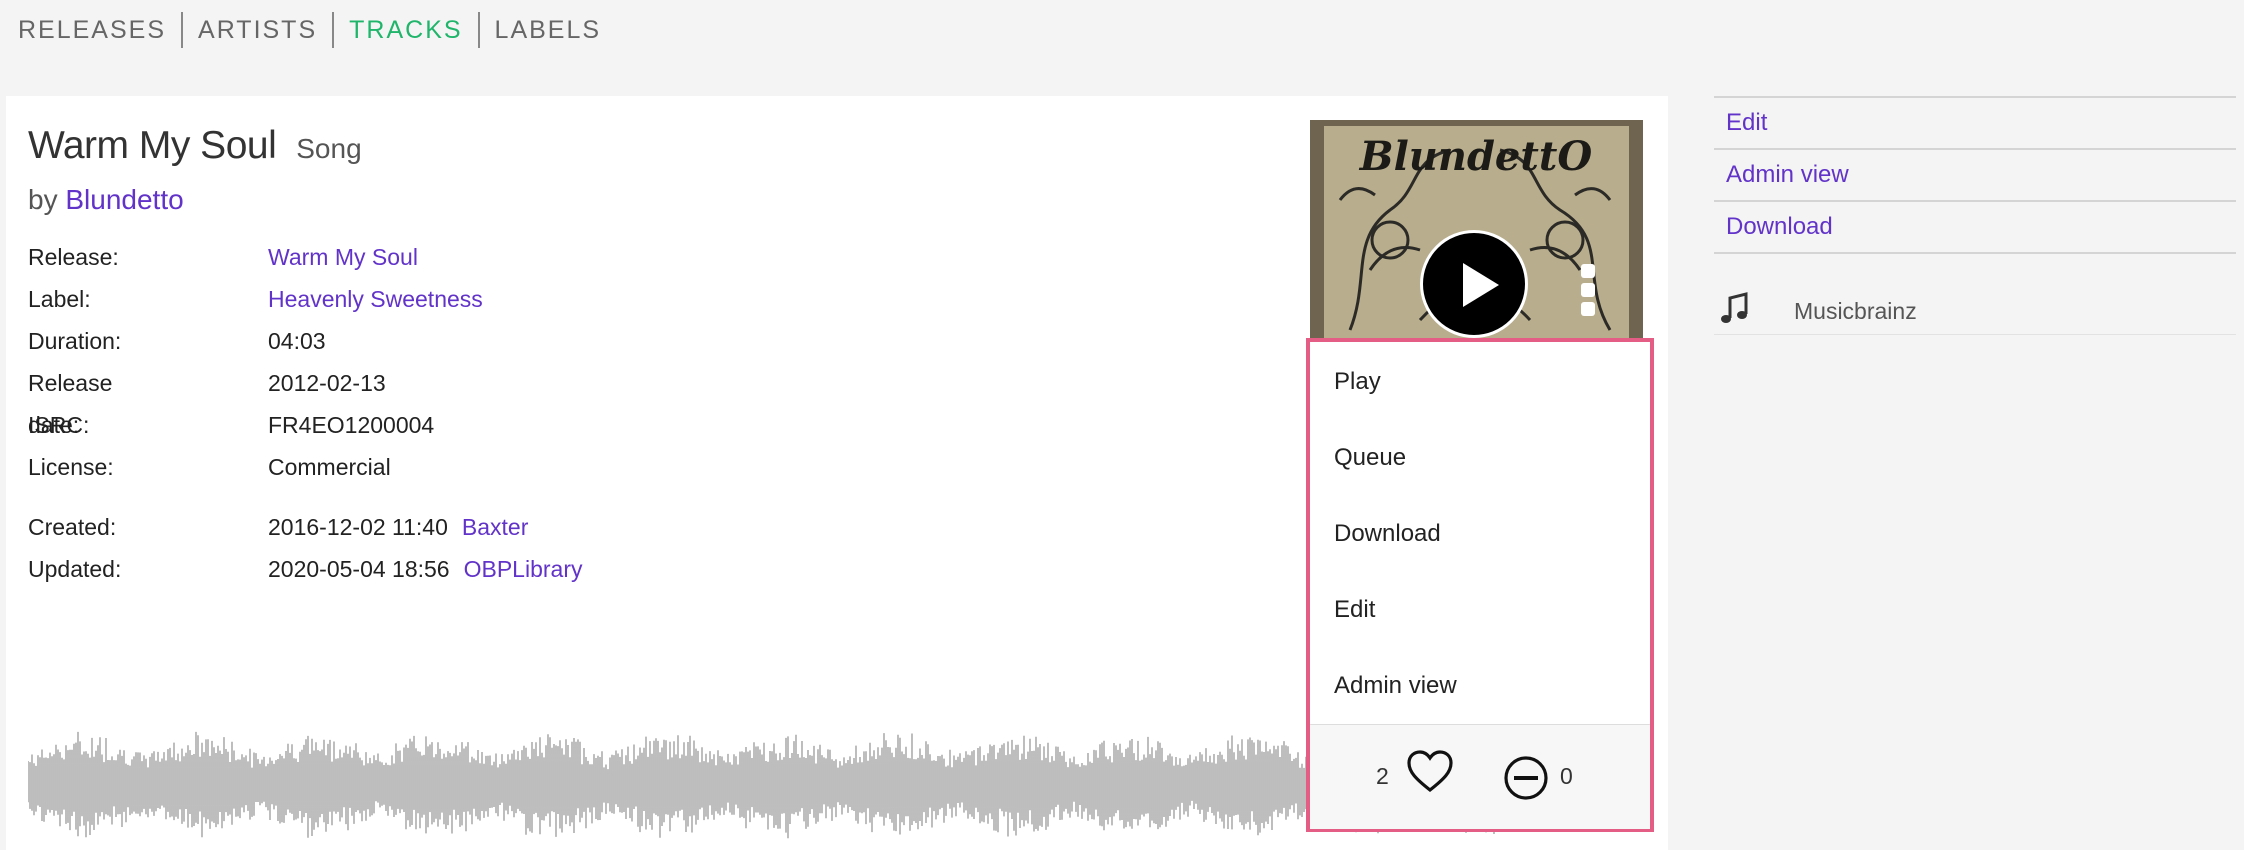 Image resolution: width=2244 pixels, height=850 pixels. What do you see at coordinates (1975, 122) in the screenshot?
I see `sidebar-item-edit: Edit` at bounding box center [1975, 122].